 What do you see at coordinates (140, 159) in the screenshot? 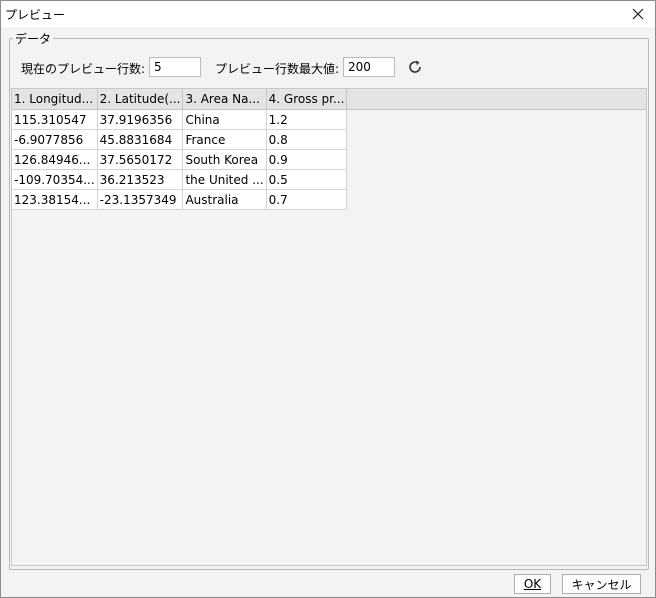
I see `table-cell: 37.5650172` at bounding box center [140, 159].